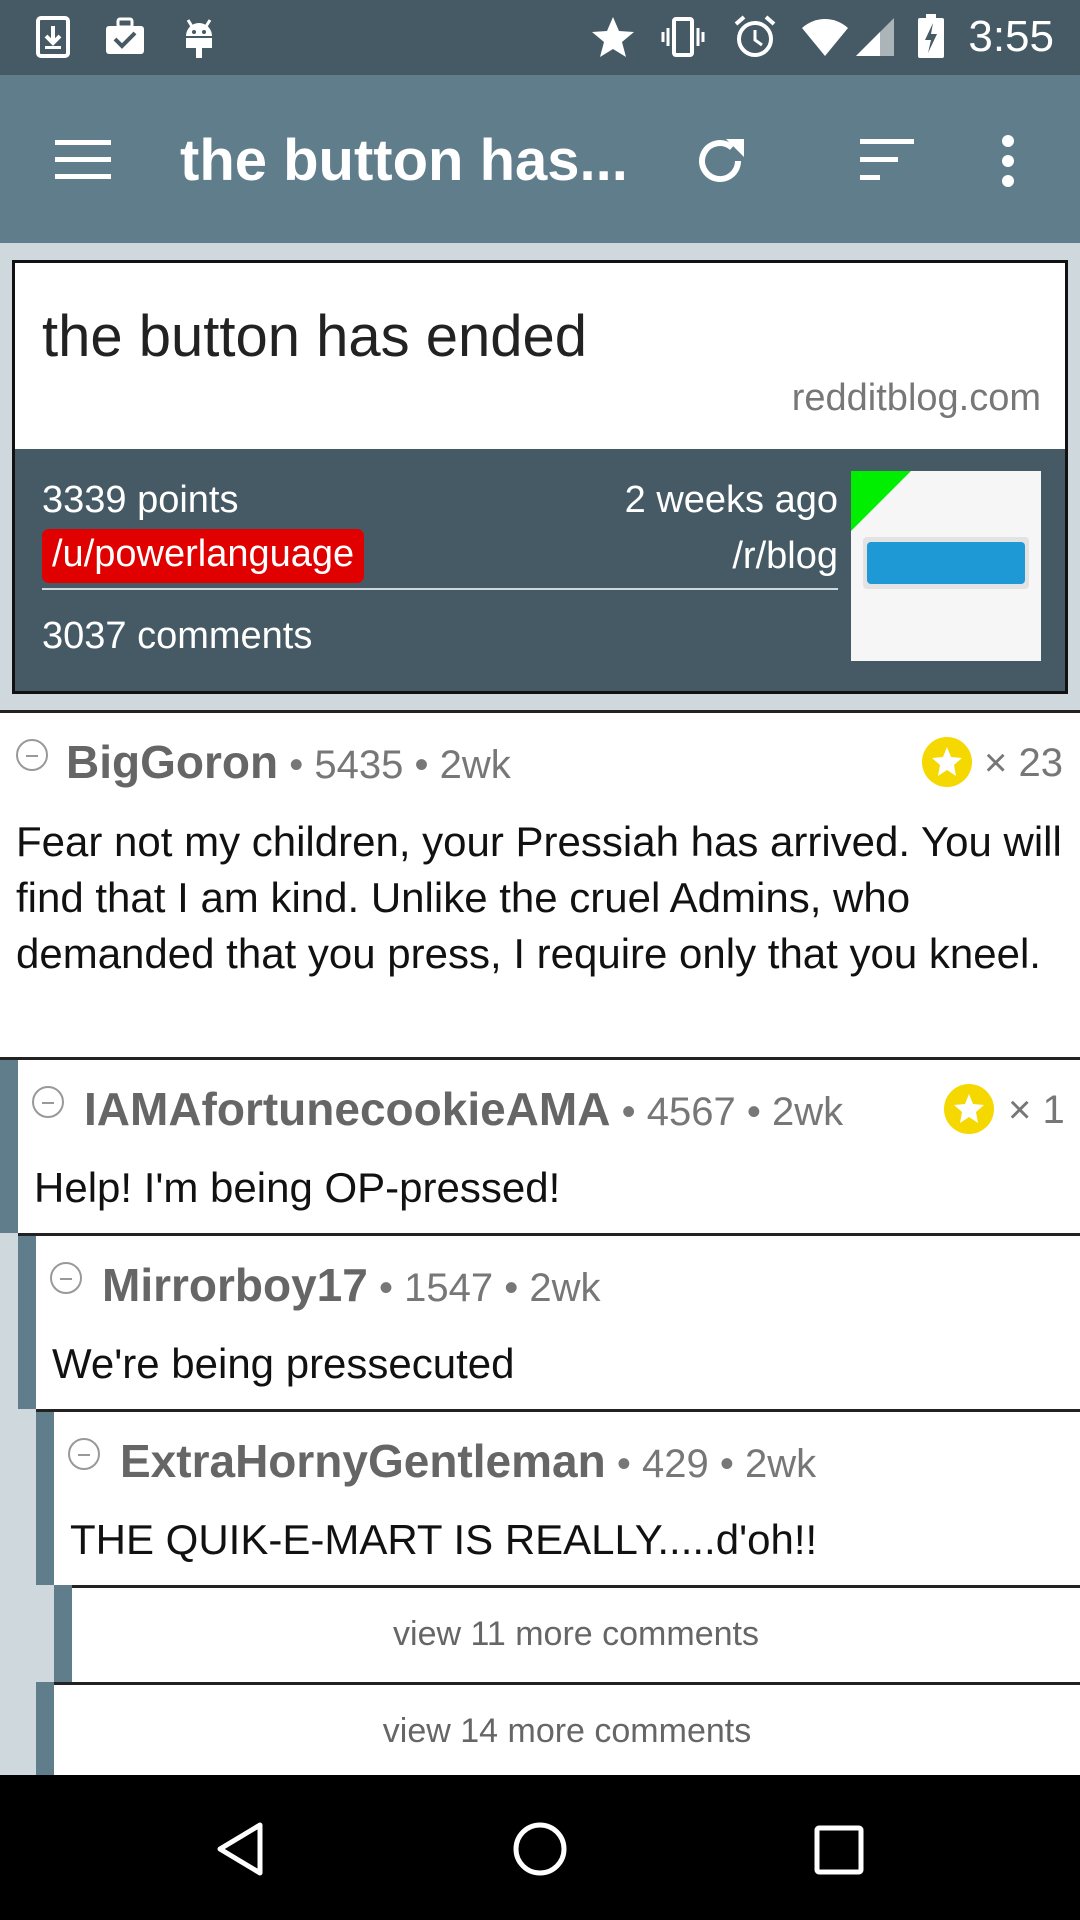 This screenshot has height=1920, width=1080. What do you see at coordinates (720, 161) in the screenshot?
I see `refresh-icon` at bounding box center [720, 161].